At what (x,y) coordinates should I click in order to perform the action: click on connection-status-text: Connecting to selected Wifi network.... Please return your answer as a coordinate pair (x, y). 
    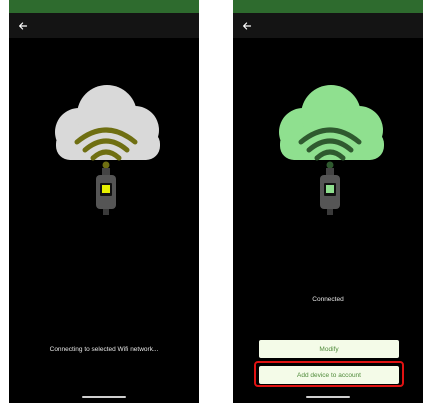
    Looking at the image, I should click on (104, 349).